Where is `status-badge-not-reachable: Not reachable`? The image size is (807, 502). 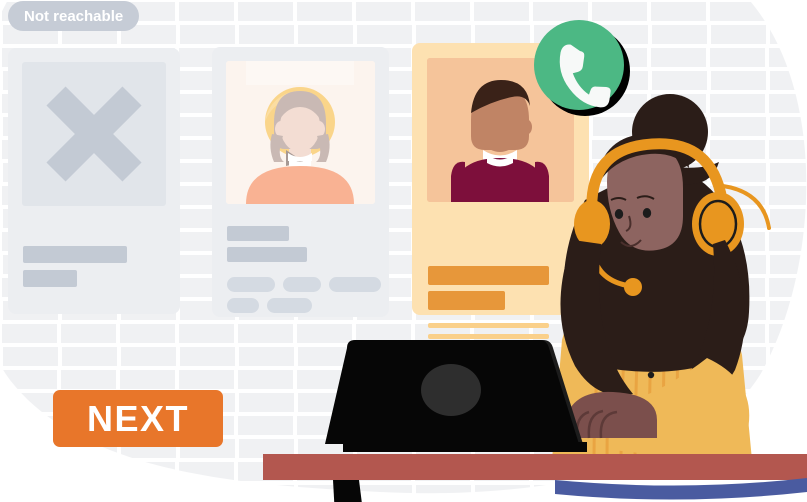
status-badge-not-reachable: Not reachable is located at coordinates (74, 16).